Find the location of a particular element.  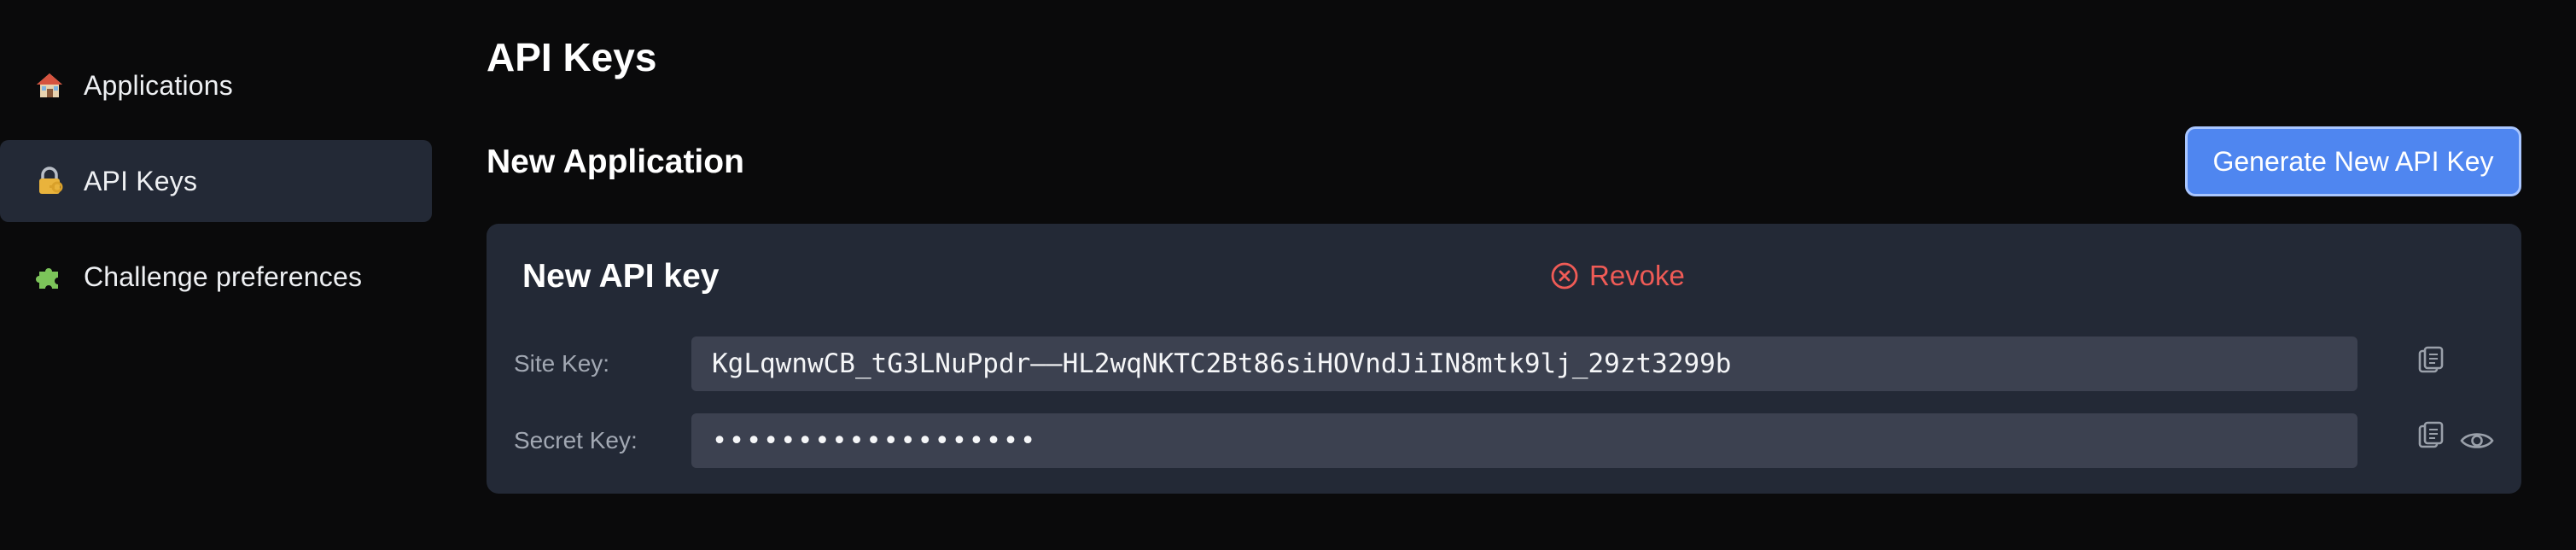

secret-key-field: ••••••••••••••••••• is located at coordinates (1524, 440).